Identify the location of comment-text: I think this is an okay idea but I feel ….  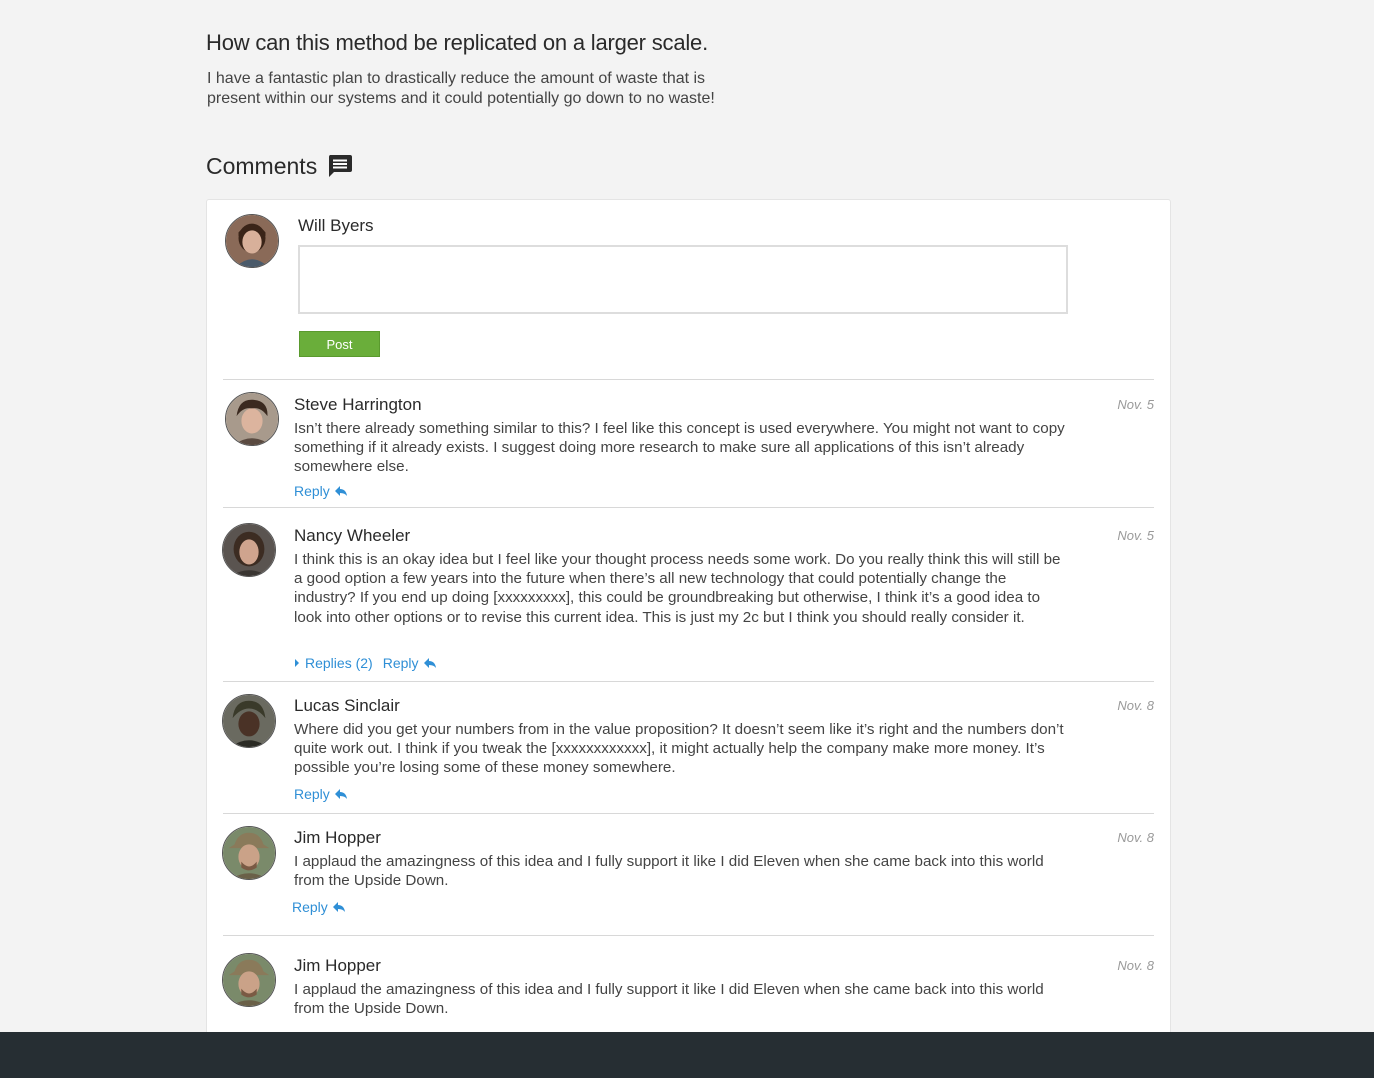
(677, 588).